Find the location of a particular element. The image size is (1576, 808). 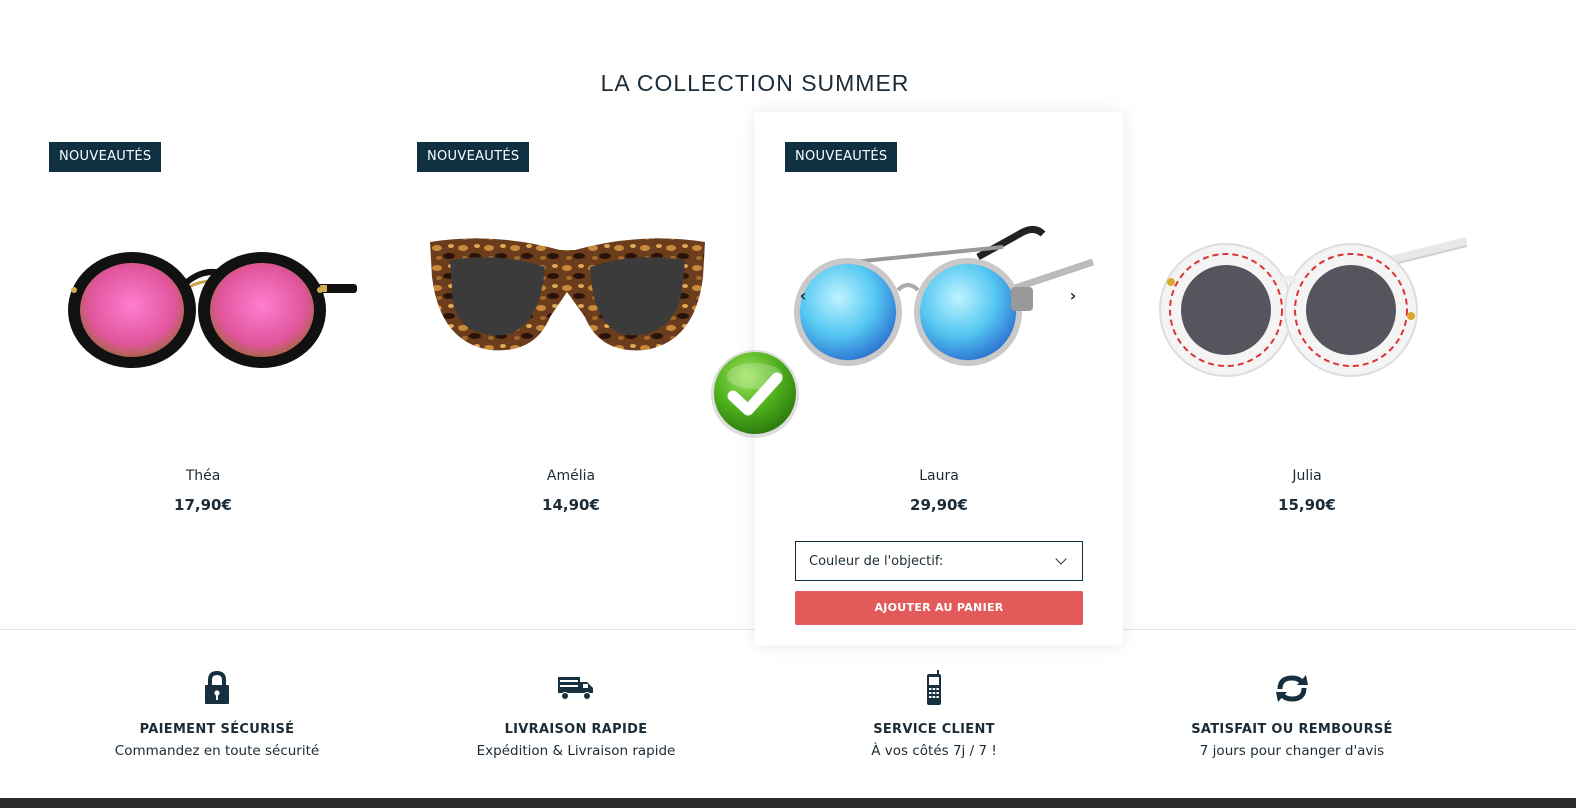

feature-subtitle: 7 jours pour changer d'avis is located at coordinates (1292, 751).